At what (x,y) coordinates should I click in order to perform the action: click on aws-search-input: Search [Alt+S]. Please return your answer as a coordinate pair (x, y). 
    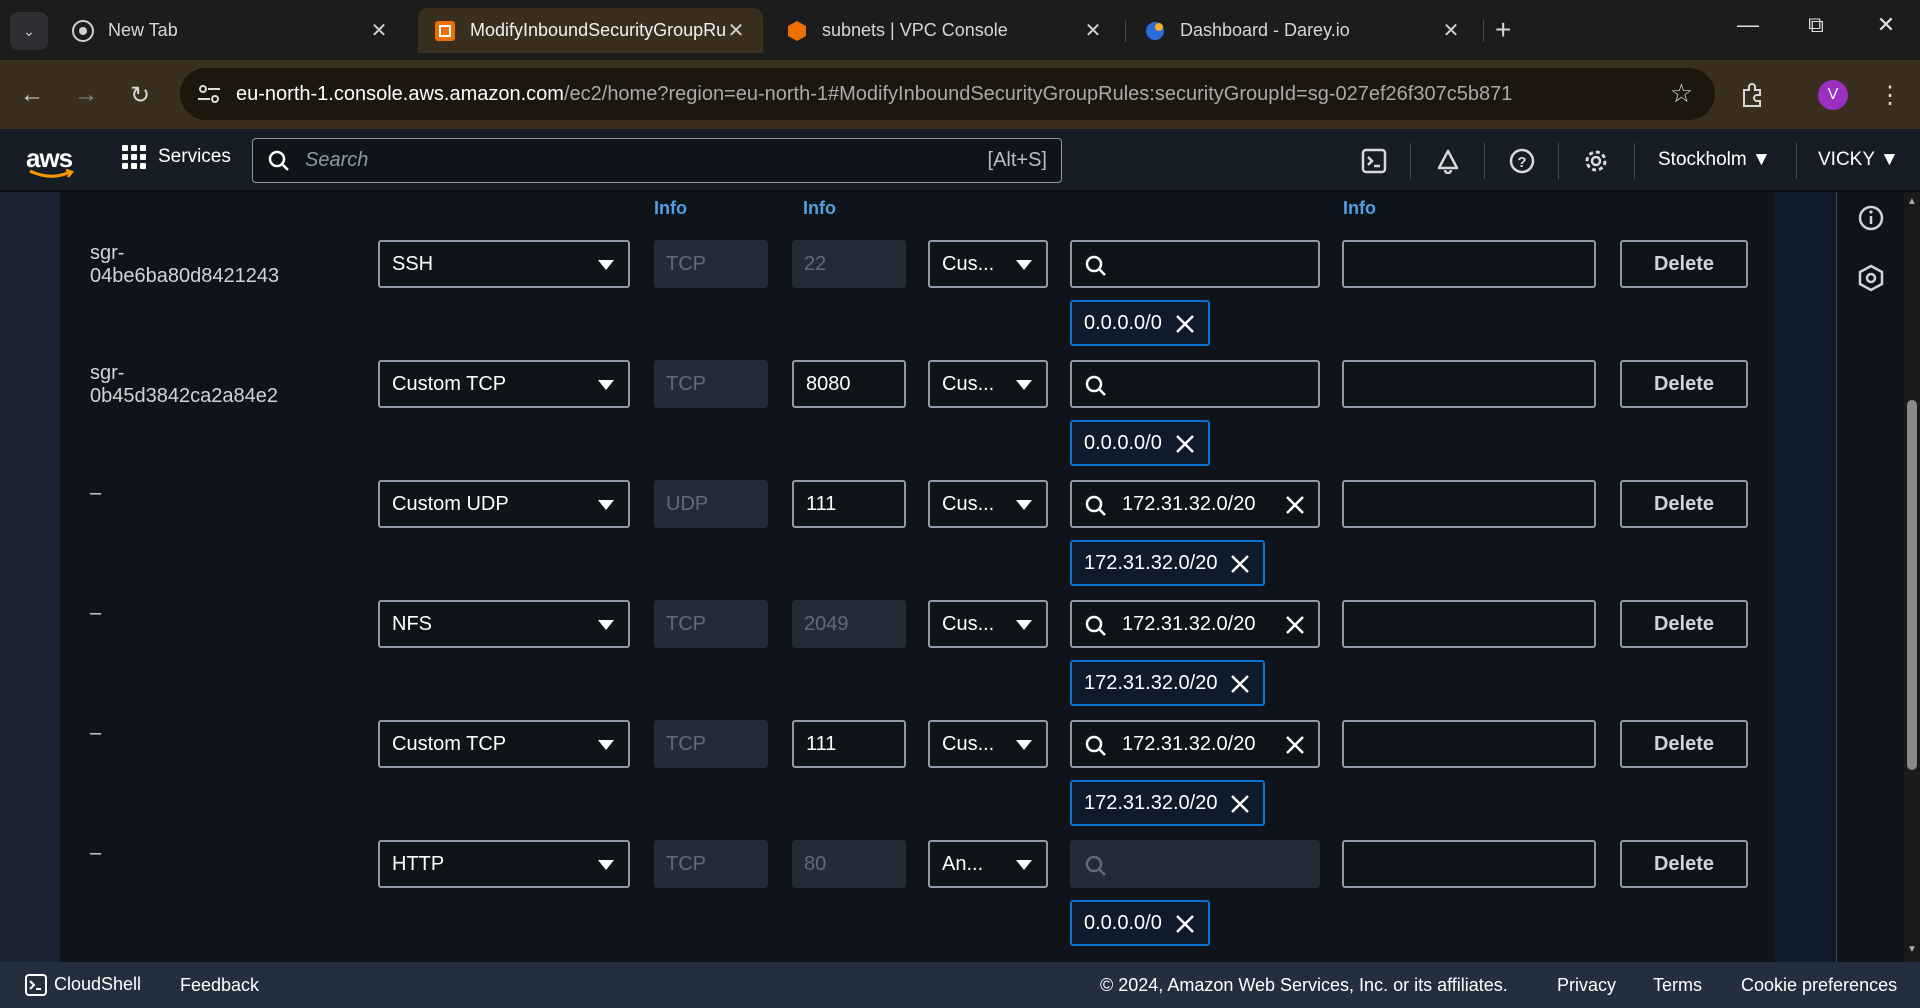
    Looking at the image, I should click on (657, 160).